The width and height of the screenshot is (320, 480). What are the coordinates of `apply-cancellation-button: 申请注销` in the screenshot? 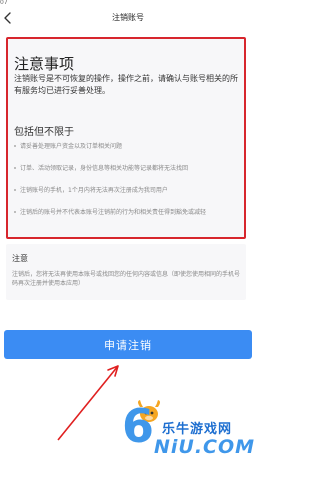 It's located at (128, 344).